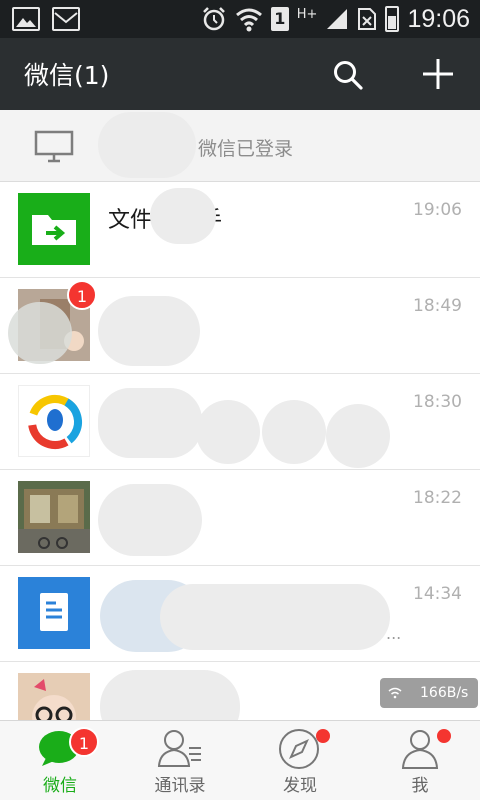 This screenshot has height=800, width=480. What do you see at coordinates (84, 742) in the screenshot?
I see `tab-unread-badge: 1` at bounding box center [84, 742].